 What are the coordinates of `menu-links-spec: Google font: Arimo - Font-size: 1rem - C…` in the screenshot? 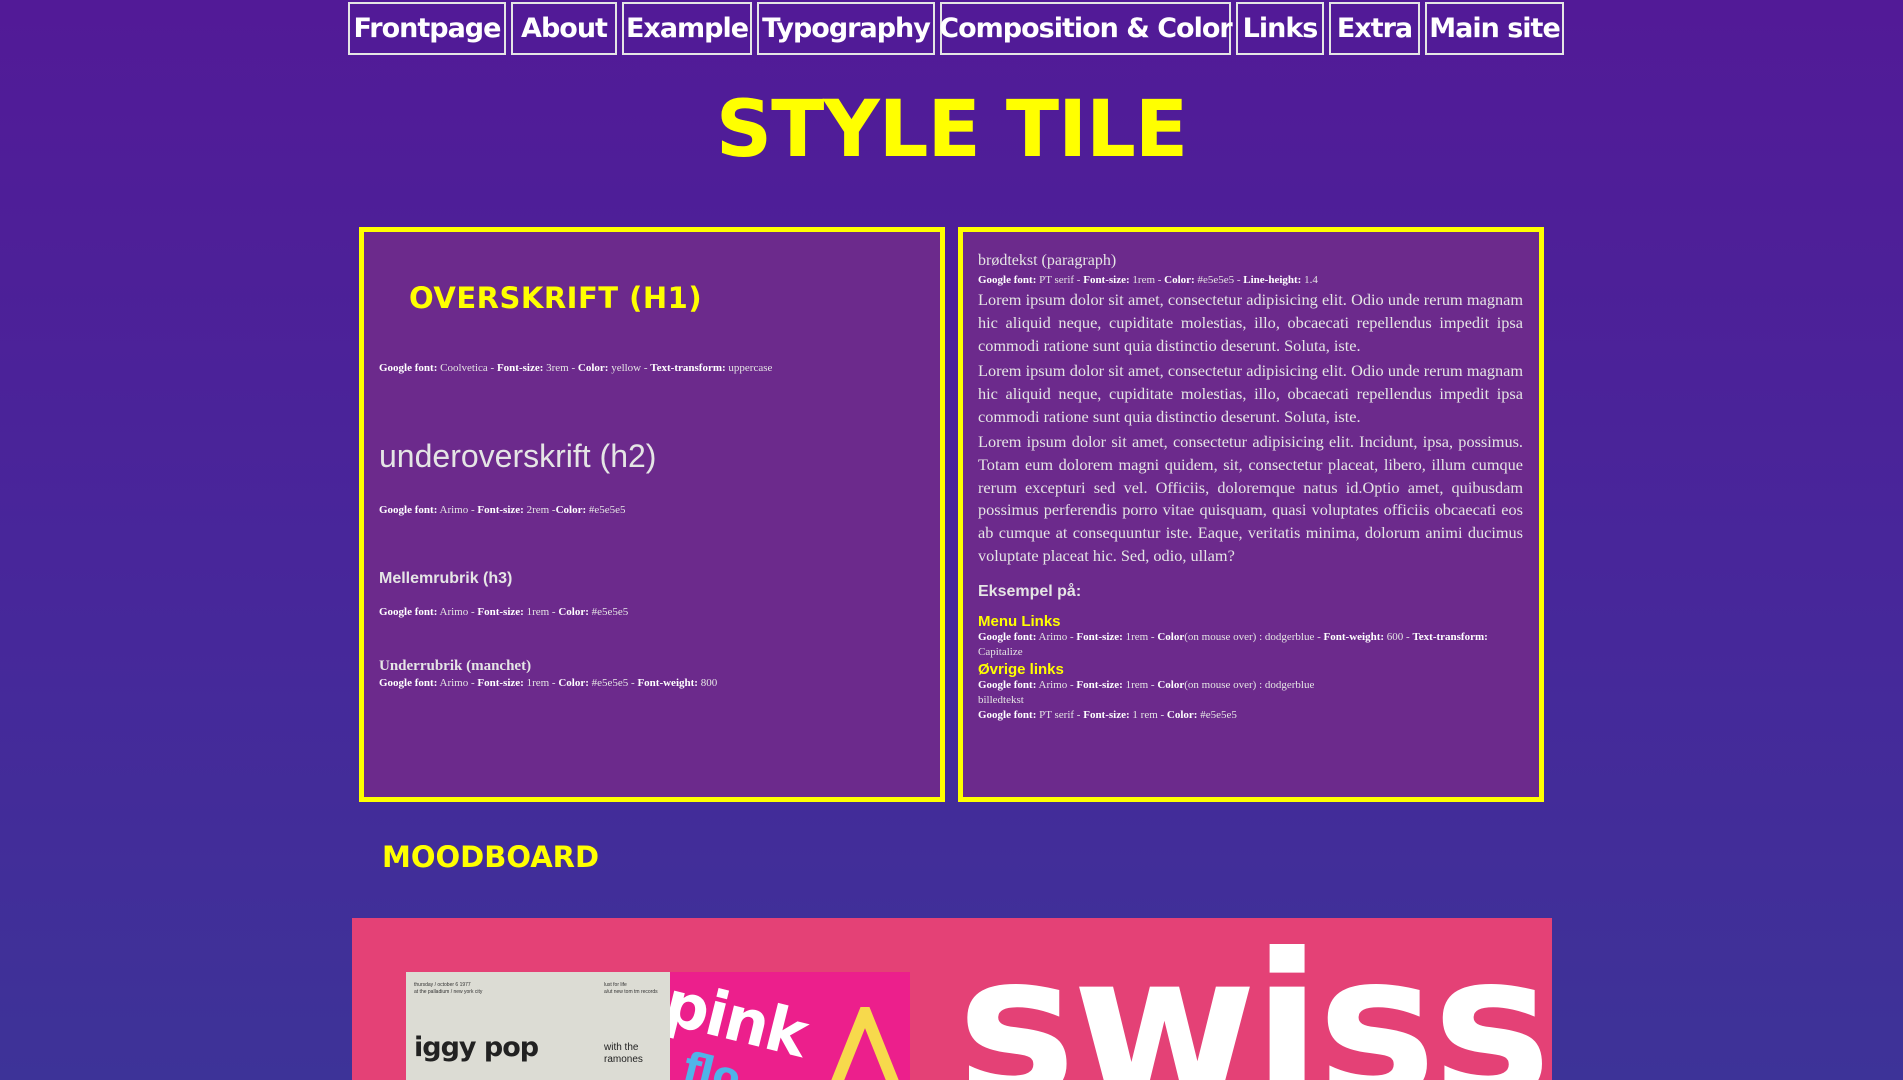 It's located at (1233, 644).